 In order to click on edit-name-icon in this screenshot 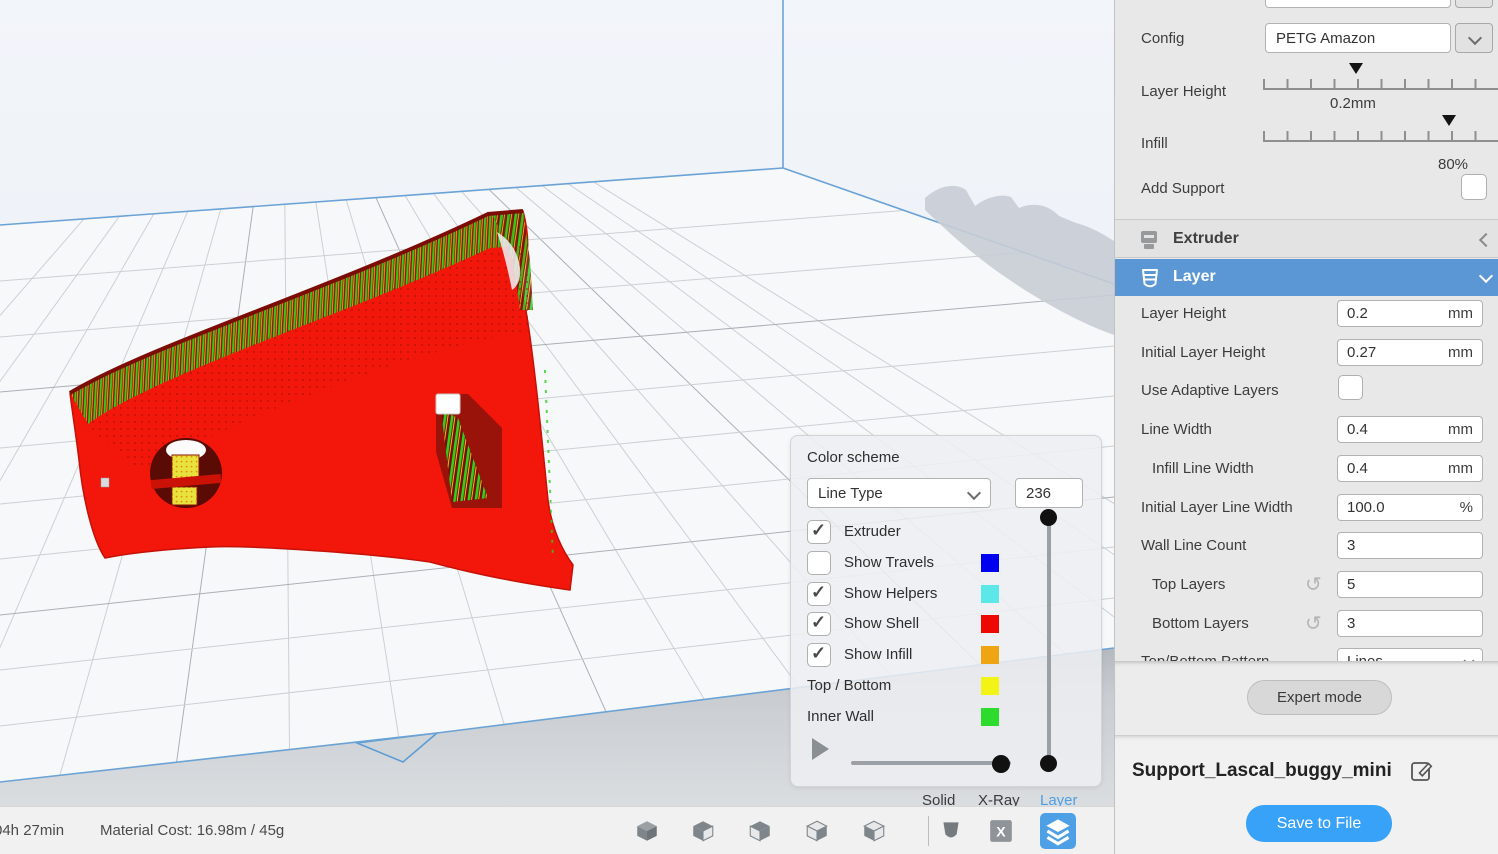, I will do `click(1422, 770)`.